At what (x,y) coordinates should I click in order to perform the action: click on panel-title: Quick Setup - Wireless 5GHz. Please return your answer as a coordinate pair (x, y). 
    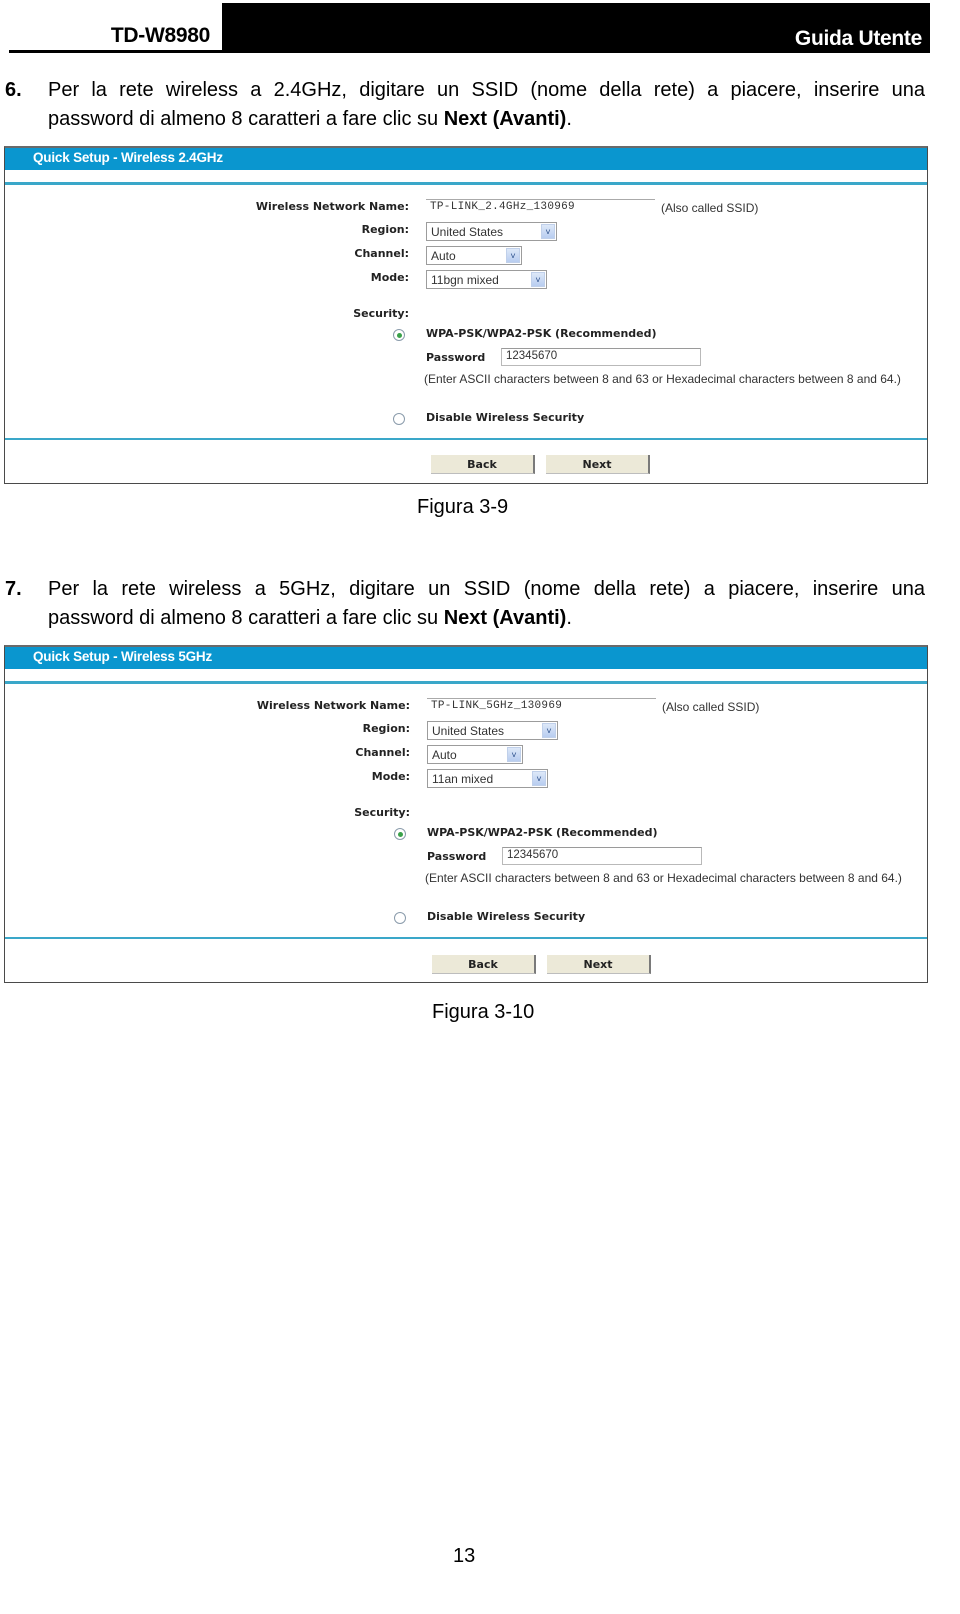
    Looking at the image, I should click on (123, 656).